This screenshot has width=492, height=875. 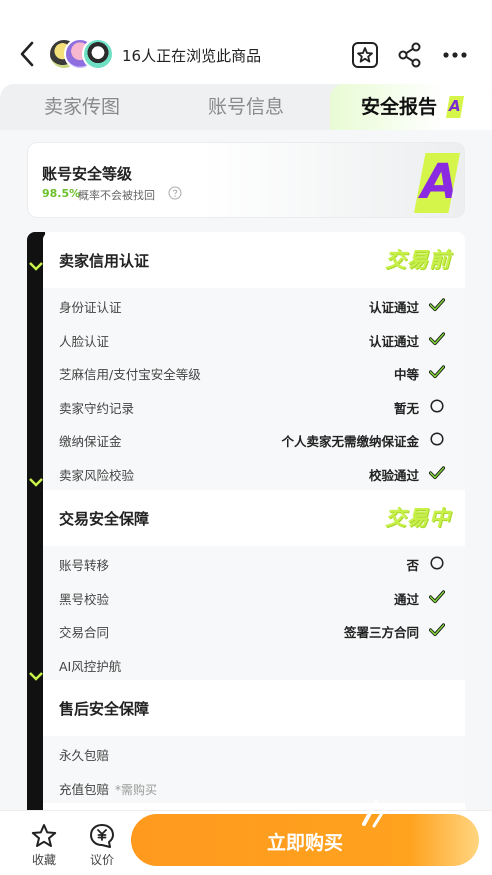 I want to click on row-value: 否, so click(x=412, y=565).